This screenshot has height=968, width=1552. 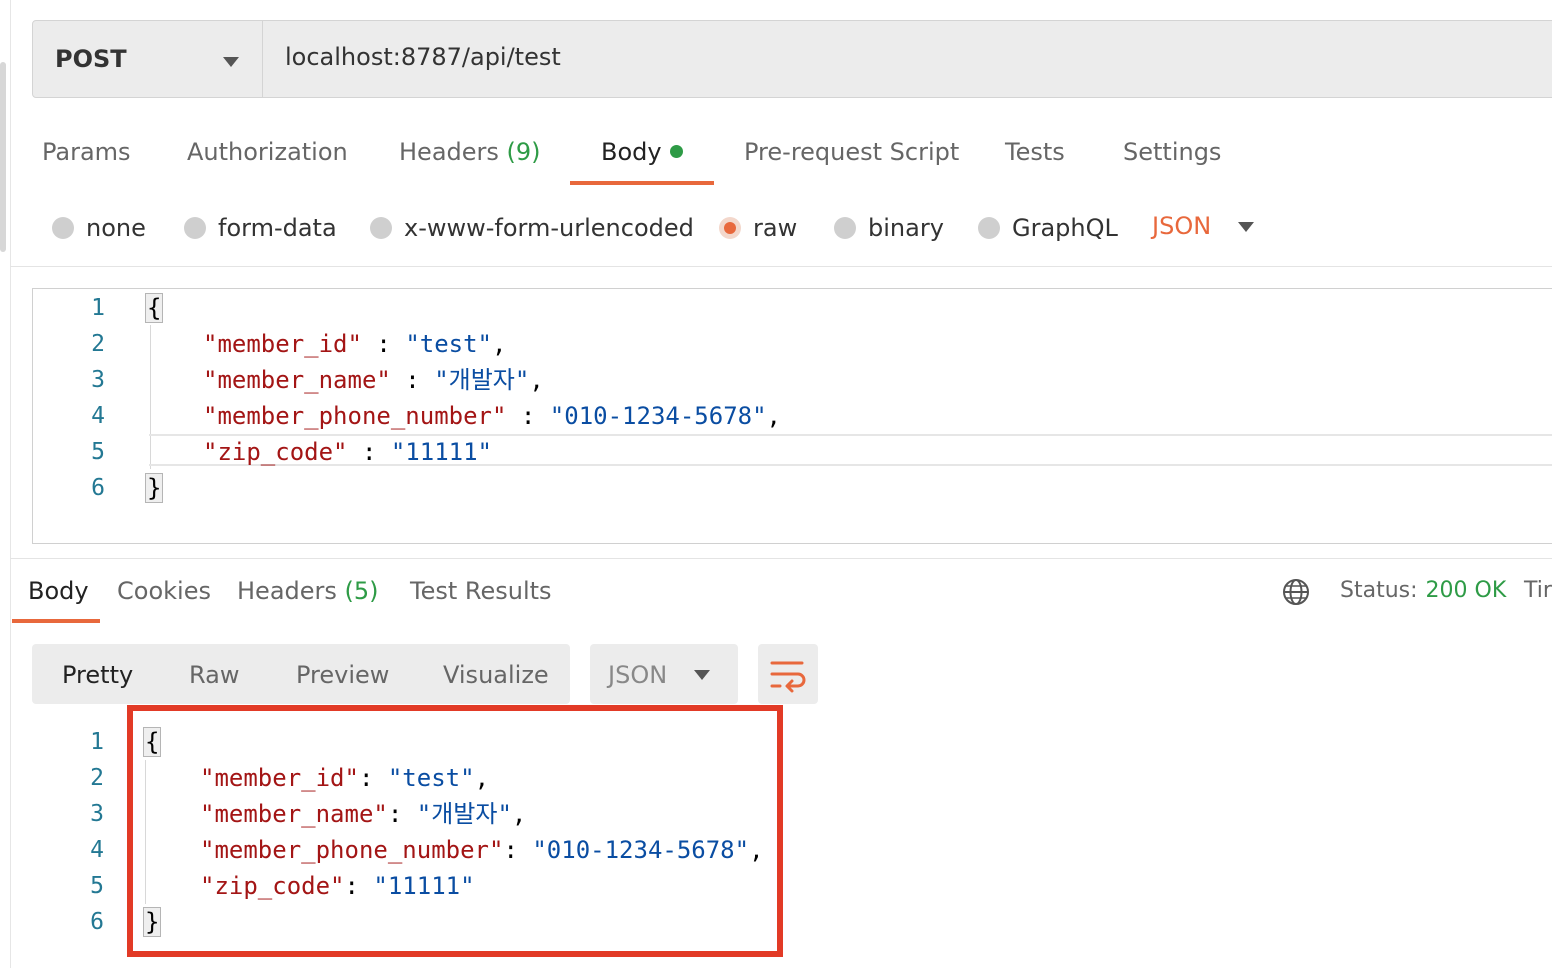 What do you see at coordinates (1065, 228) in the screenshot?
I see `radio-label: GraphQL` at bounding box center [1065, 228].